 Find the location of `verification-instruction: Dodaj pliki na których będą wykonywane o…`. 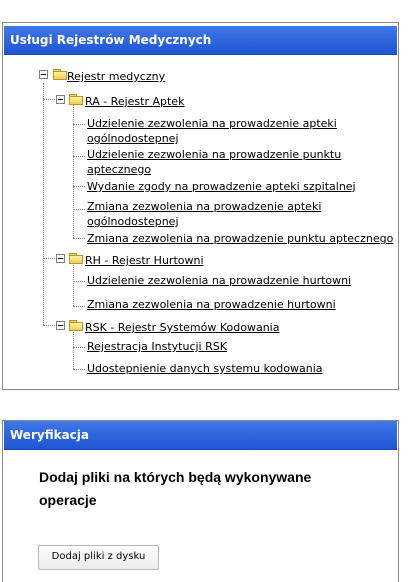

verification-instruction: Dodaj pliki na których będą wykonywane o… is located at coordinates (175, 488).